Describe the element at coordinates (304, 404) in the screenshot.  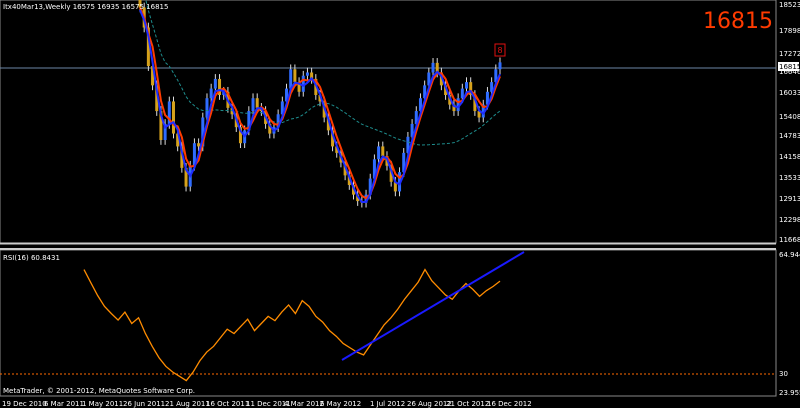
I see `time-axis-label: 4 Mar 2012` at that location.